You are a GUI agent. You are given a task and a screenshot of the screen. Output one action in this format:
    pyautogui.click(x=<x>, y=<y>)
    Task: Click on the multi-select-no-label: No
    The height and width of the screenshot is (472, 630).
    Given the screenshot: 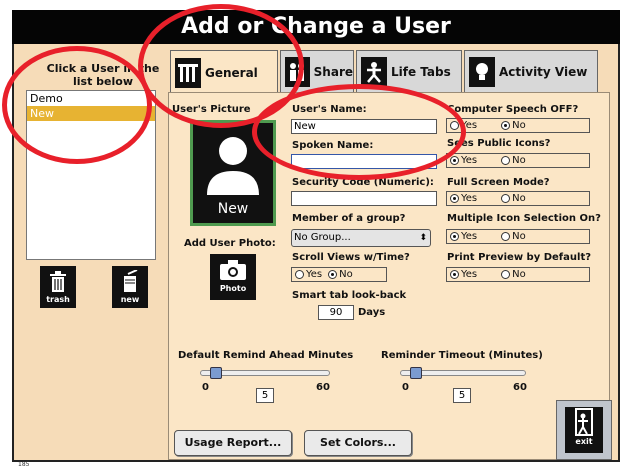 What is the action you would take?
    pyautogui.click(x=519, y=236)
    